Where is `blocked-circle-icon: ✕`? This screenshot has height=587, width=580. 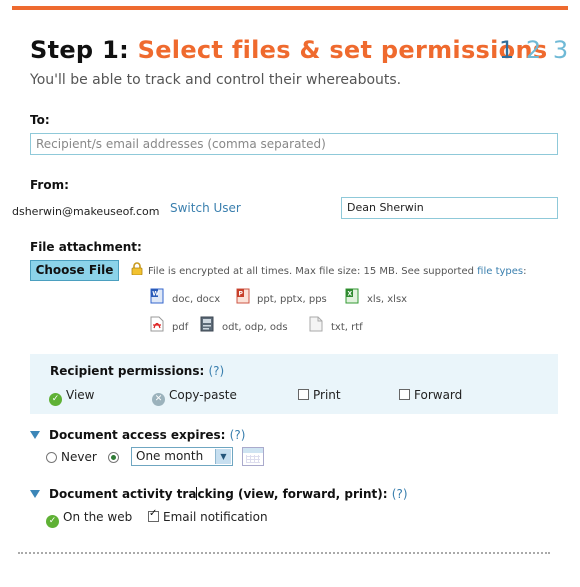
blocked-circle-icon: ✕ is located at coordinates (158, 399).